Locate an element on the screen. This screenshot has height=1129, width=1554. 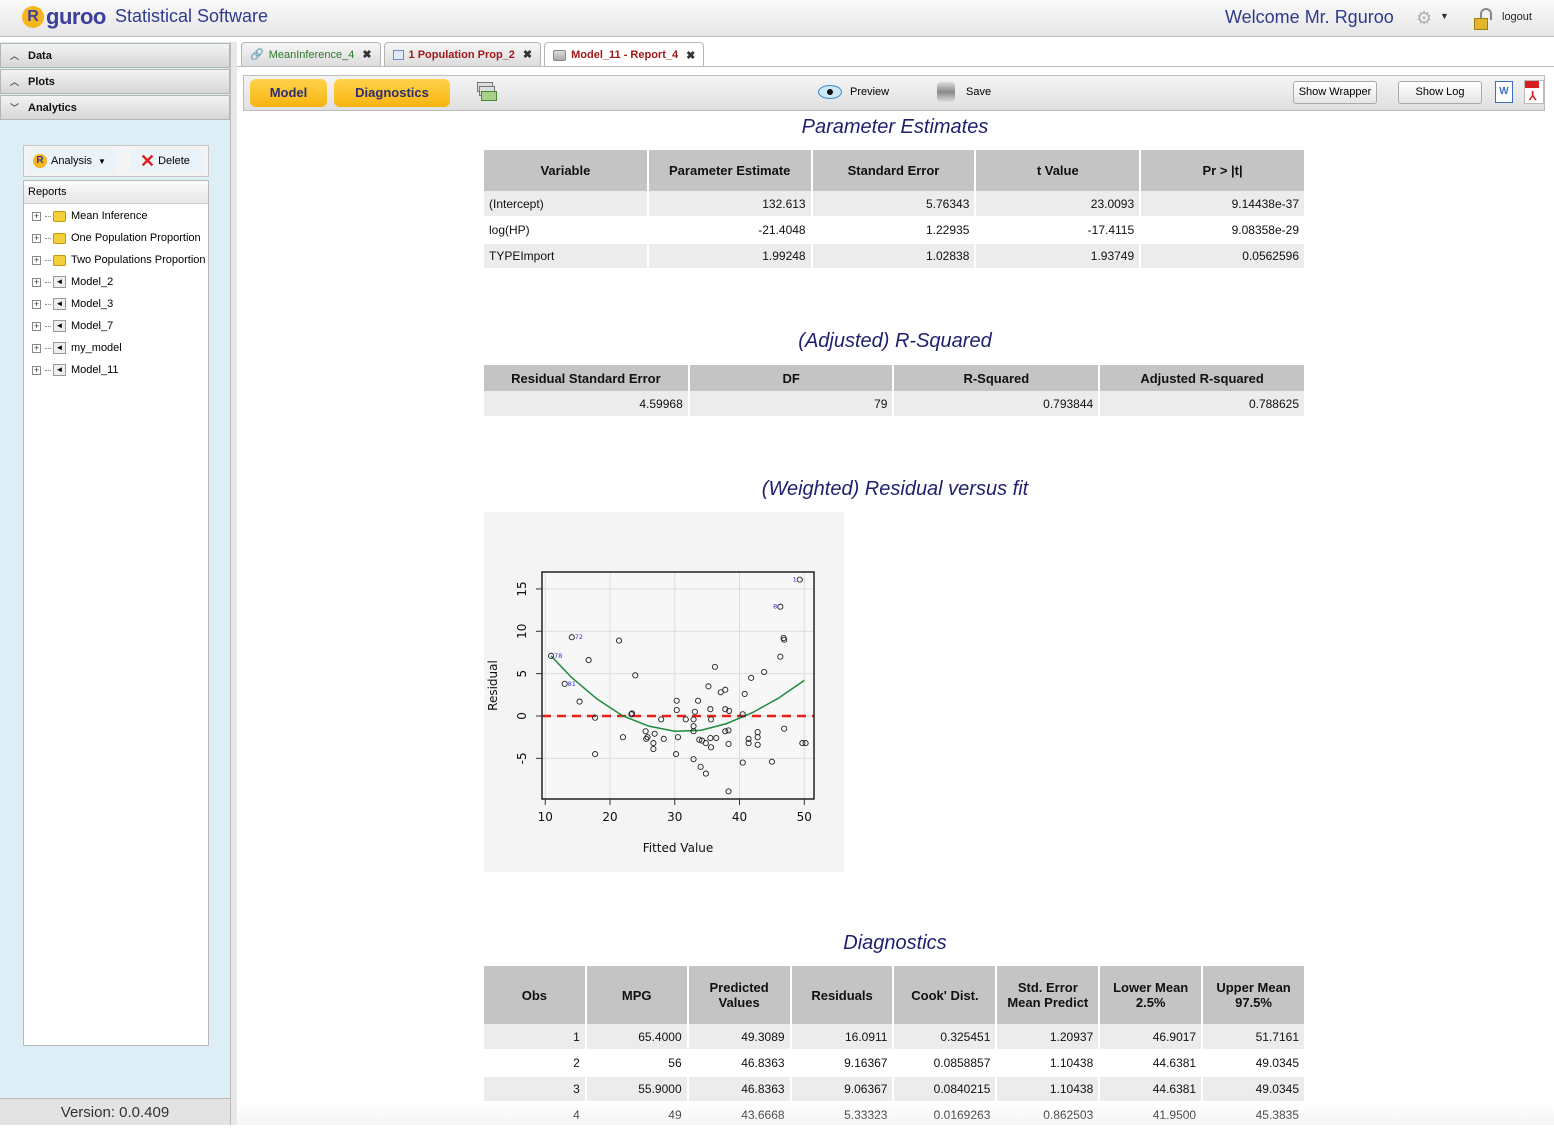
column-header: Std. Error Mean Predict is located at coordinates (1048, 995).